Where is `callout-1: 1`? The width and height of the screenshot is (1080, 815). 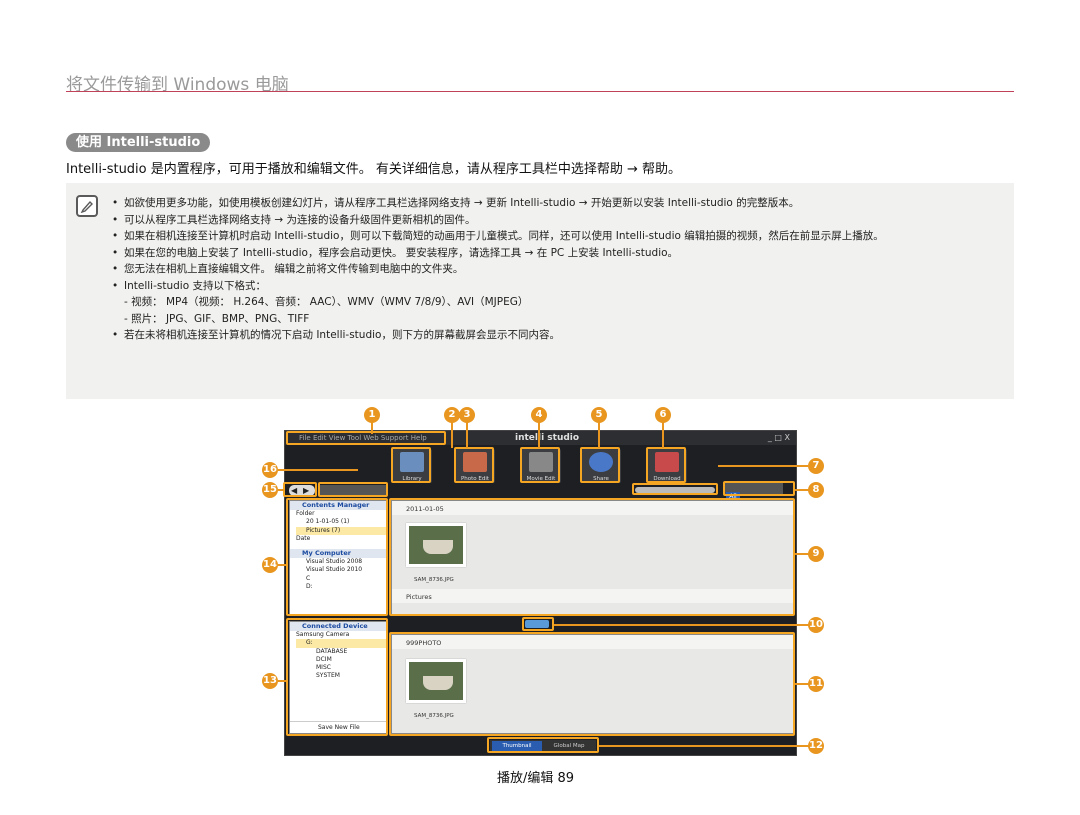 callout-1: 1 is located at coordinates (372, 415).